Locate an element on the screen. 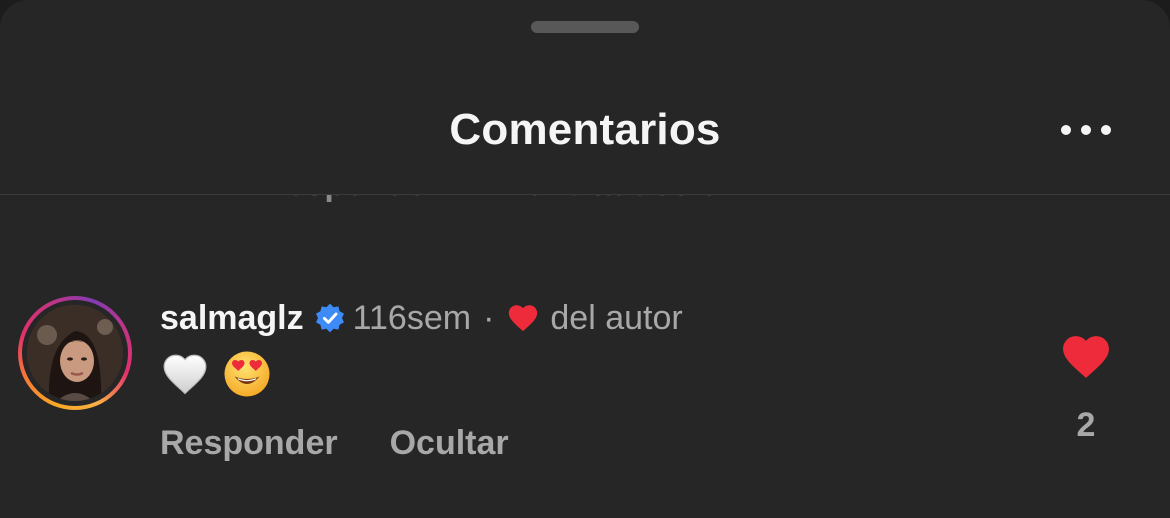 This screenshot has width=1170, height=518. profile-photo is located at coordinates (75, 353).